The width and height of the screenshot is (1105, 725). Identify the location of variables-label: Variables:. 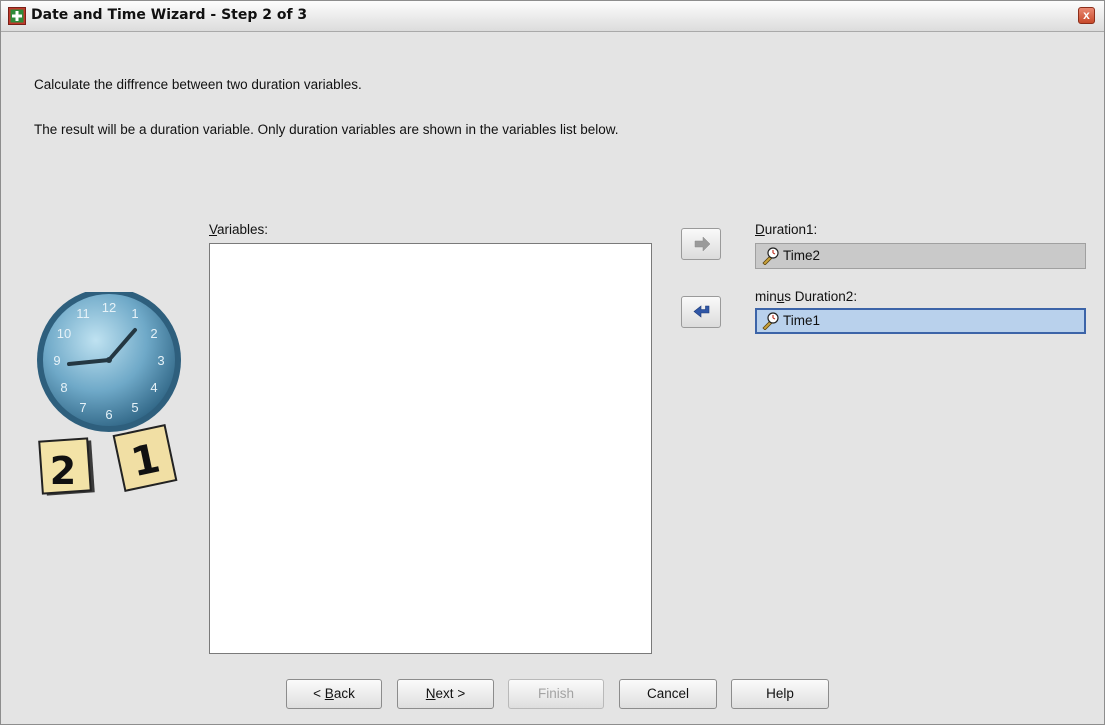
(238, 229).